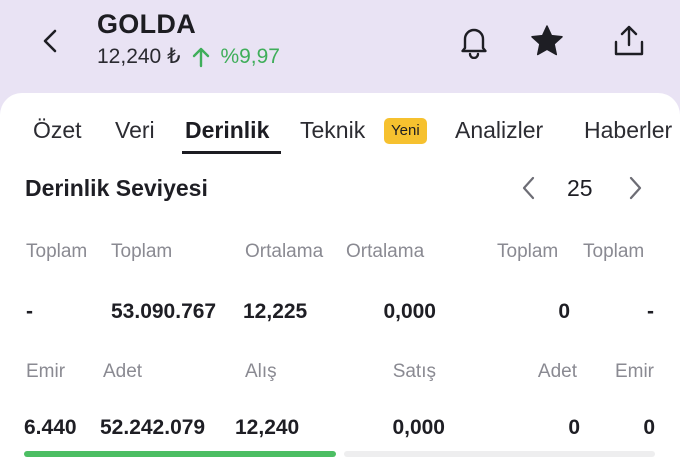 The image size is (680, 473). What do you see at coordinates (409, 311) in the screenshot?
I see `summary-avg-ask: 0,000` at bounding box center [409, 311].